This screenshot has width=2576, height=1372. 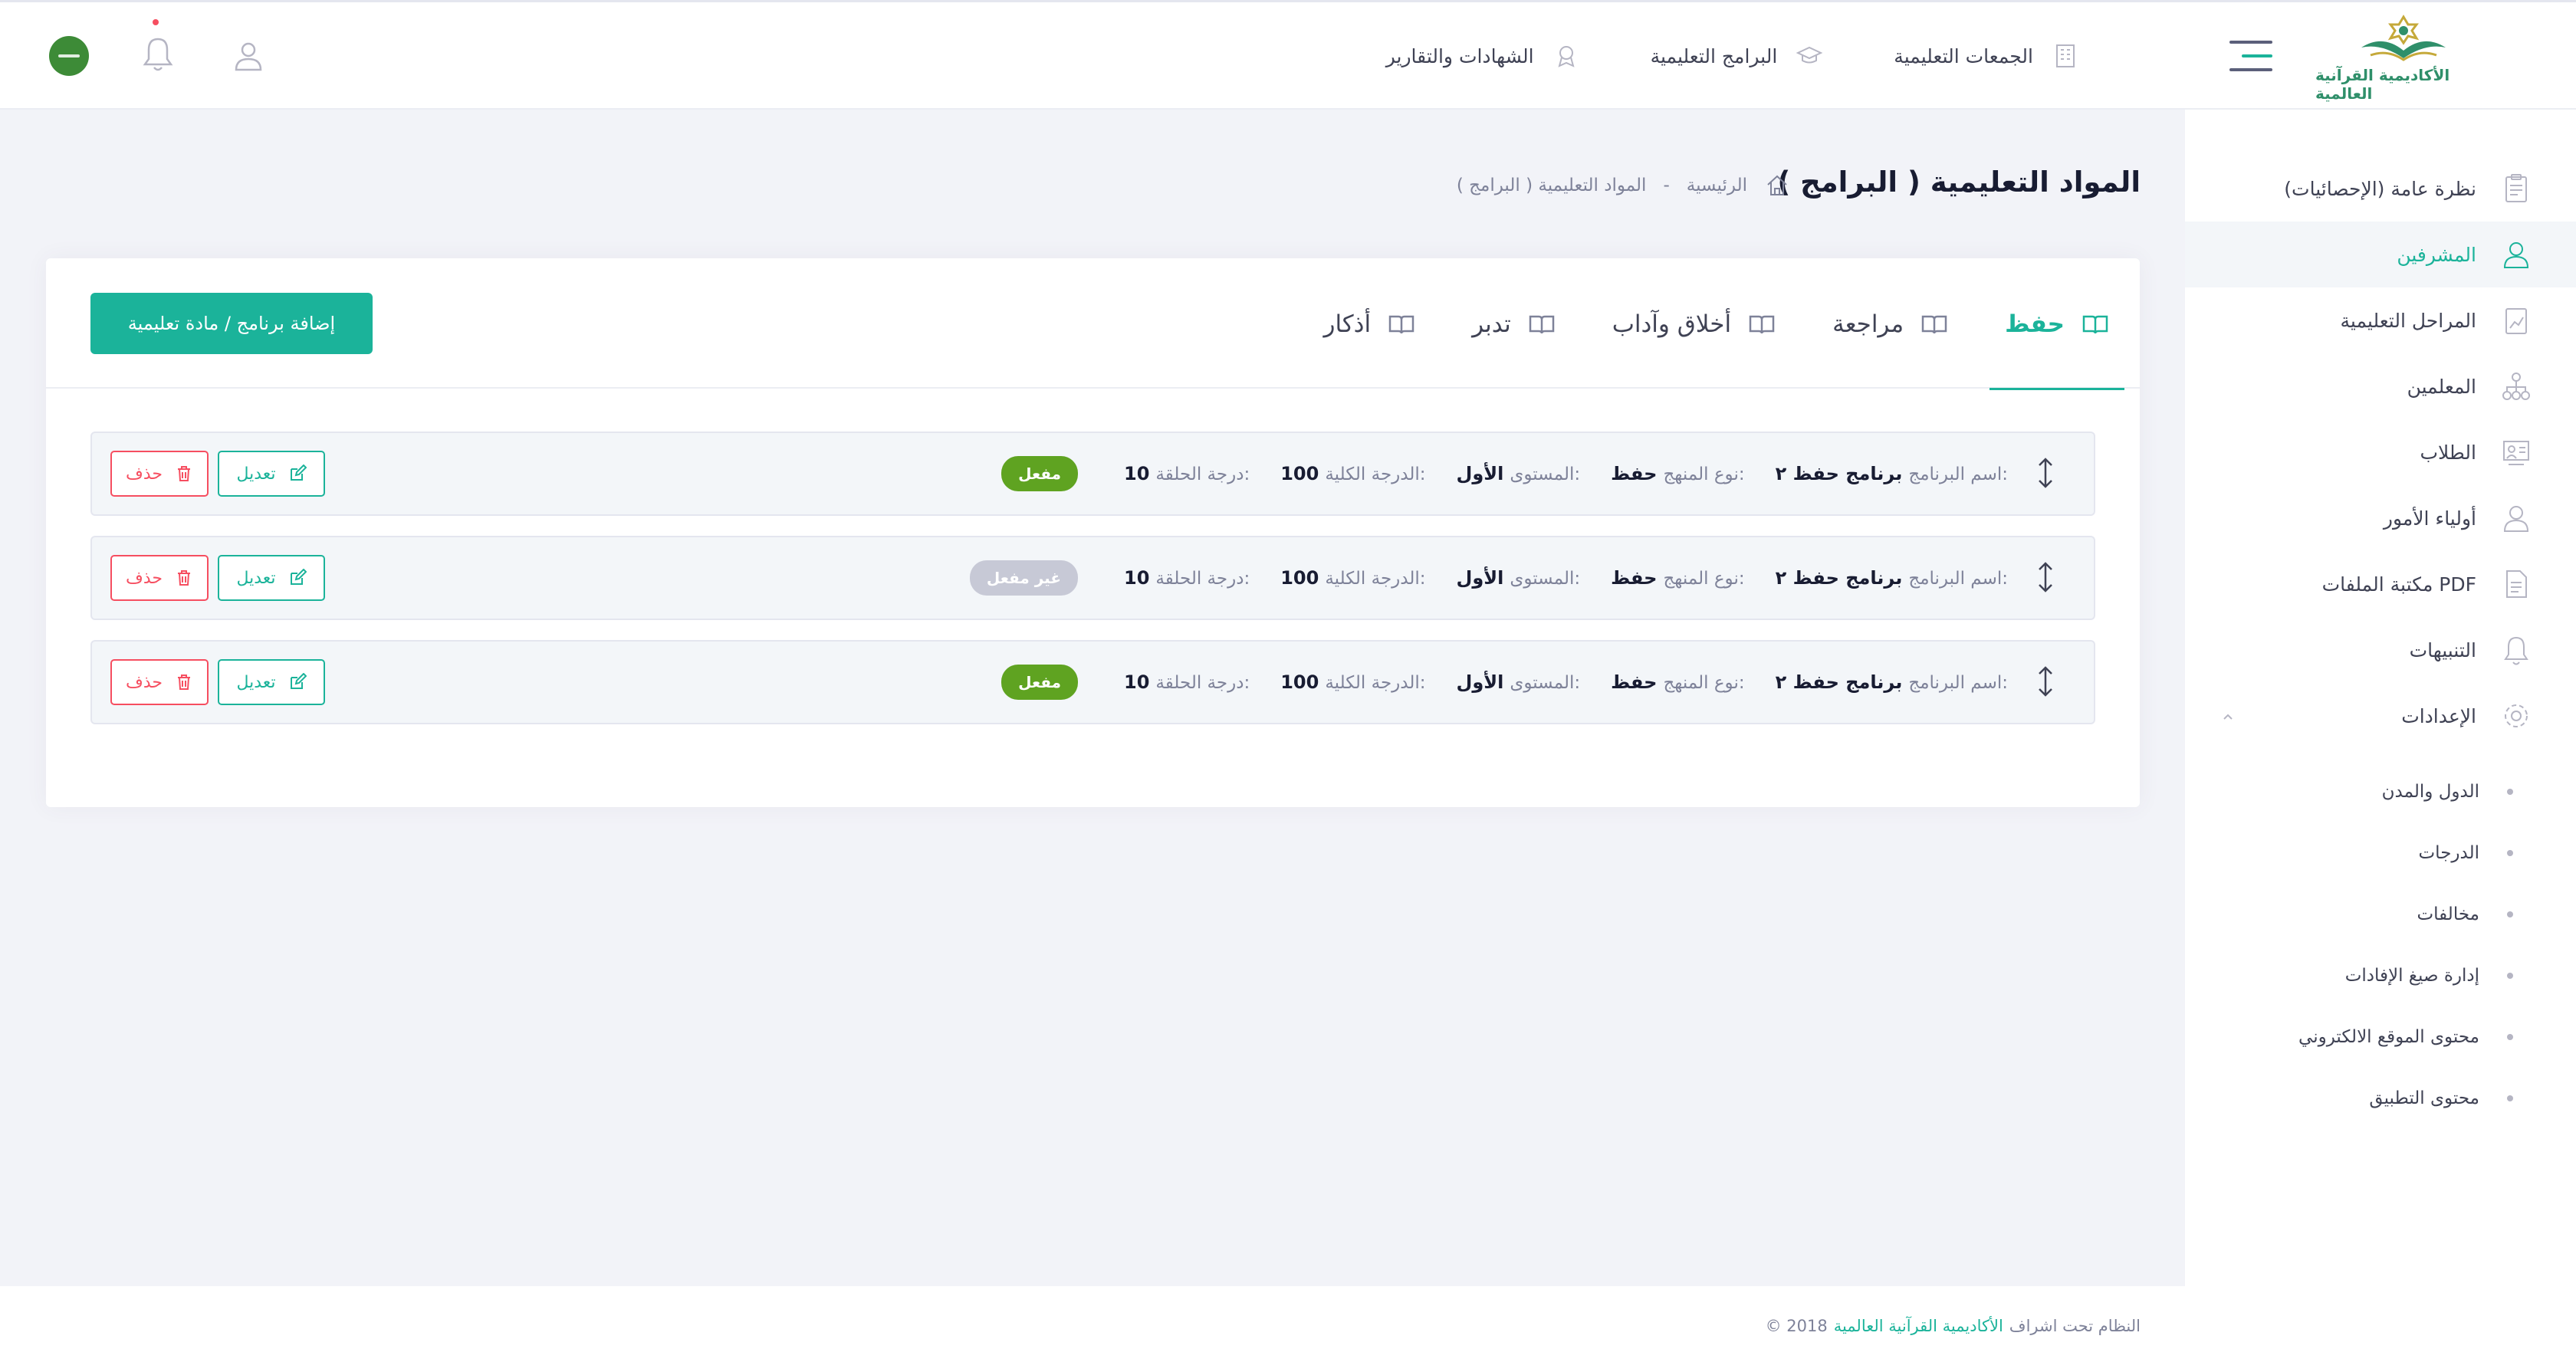 I want to click on curriculum-tabs: حفظ مراجعة أخلاق وآداب تدبر أذكار, so click(x=1703, y=324).